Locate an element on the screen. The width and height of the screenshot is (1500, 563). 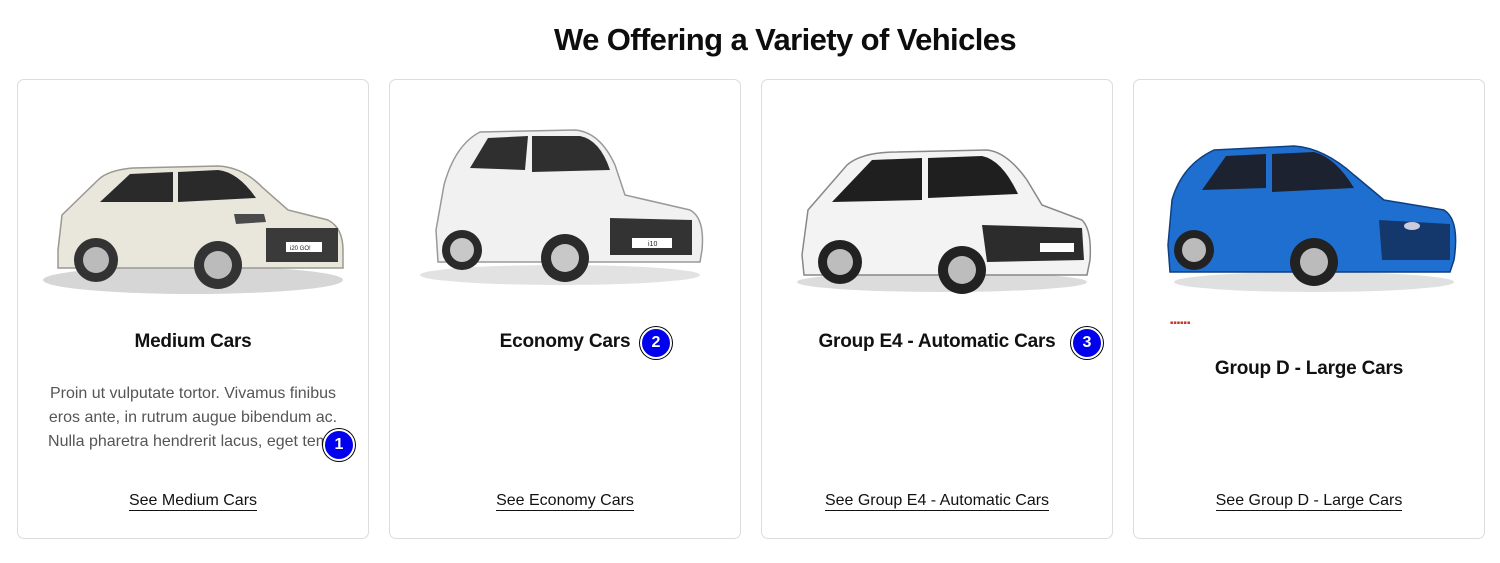
medium-car-image: i20 GO! is located at coordinates (193, 229).